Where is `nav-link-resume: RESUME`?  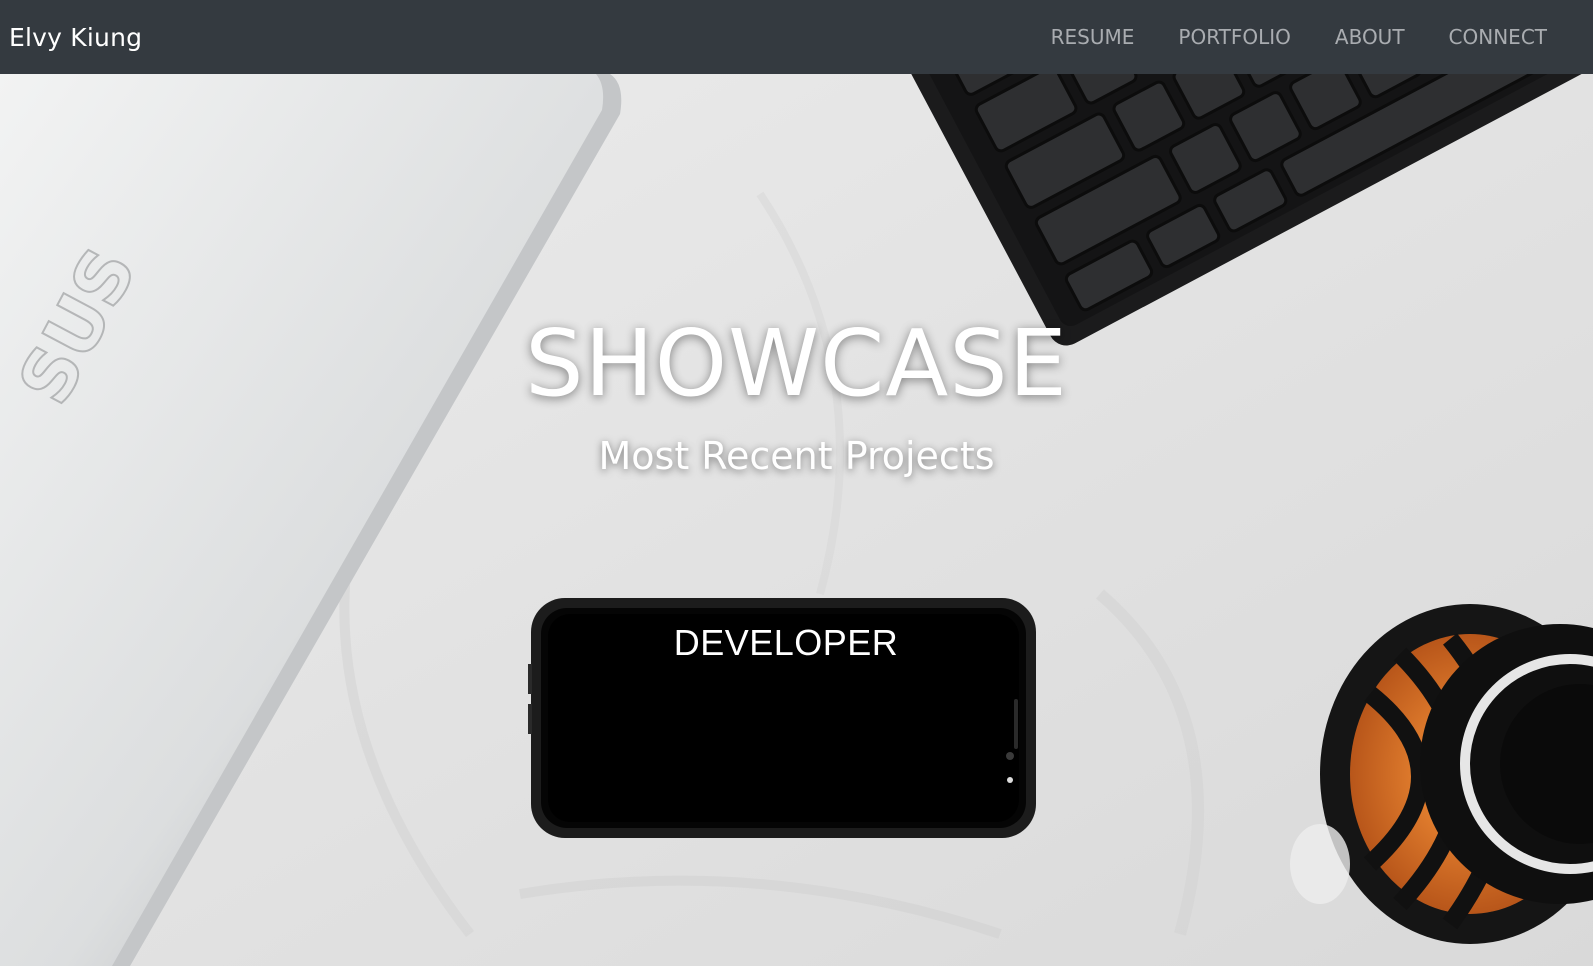
nav-link-resume: RESUME is located at coordinates (1093, 37).